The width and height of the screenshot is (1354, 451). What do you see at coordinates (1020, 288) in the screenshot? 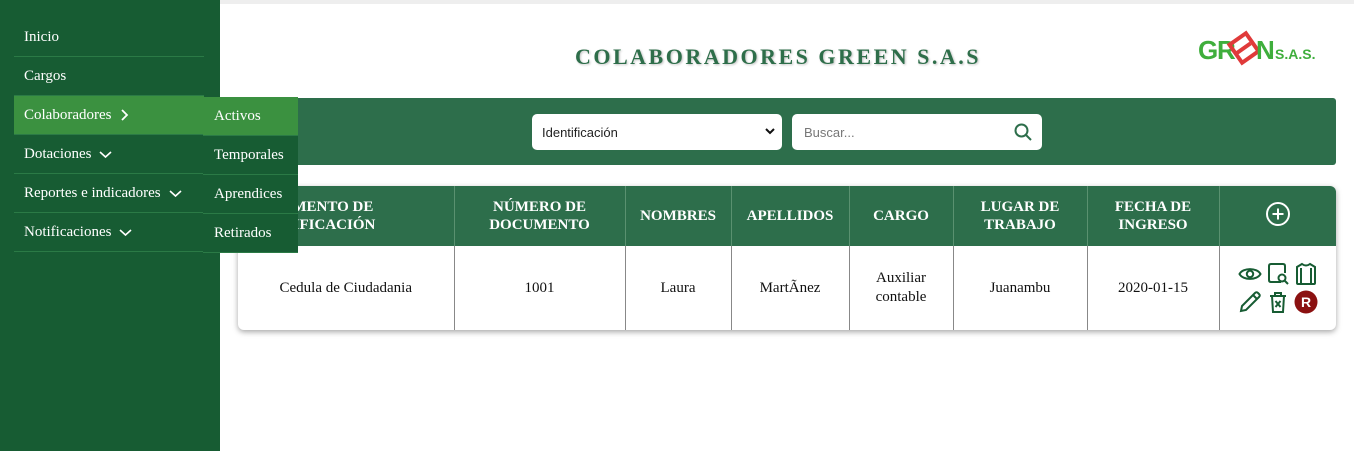
I see `cell-lugar: Juanambu` at bounding box center [1020, 288].